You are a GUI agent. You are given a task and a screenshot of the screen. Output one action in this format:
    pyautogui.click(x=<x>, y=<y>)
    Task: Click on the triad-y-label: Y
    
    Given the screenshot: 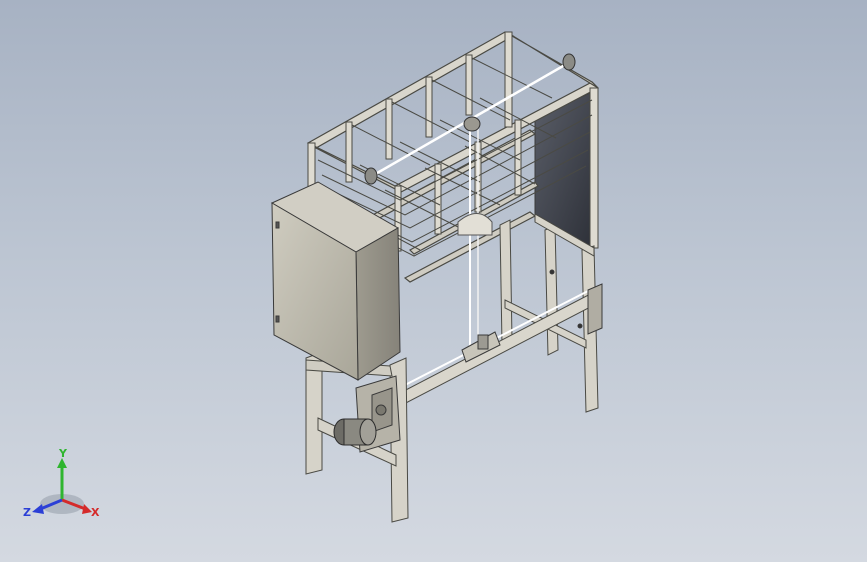 What is the action you would take?
    pyautogui.click(x=63, y=454)
    